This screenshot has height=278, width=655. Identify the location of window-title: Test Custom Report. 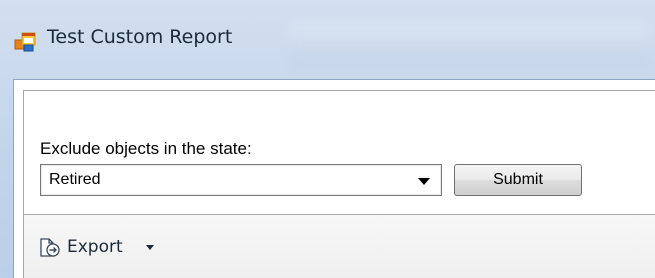
(140, 37).